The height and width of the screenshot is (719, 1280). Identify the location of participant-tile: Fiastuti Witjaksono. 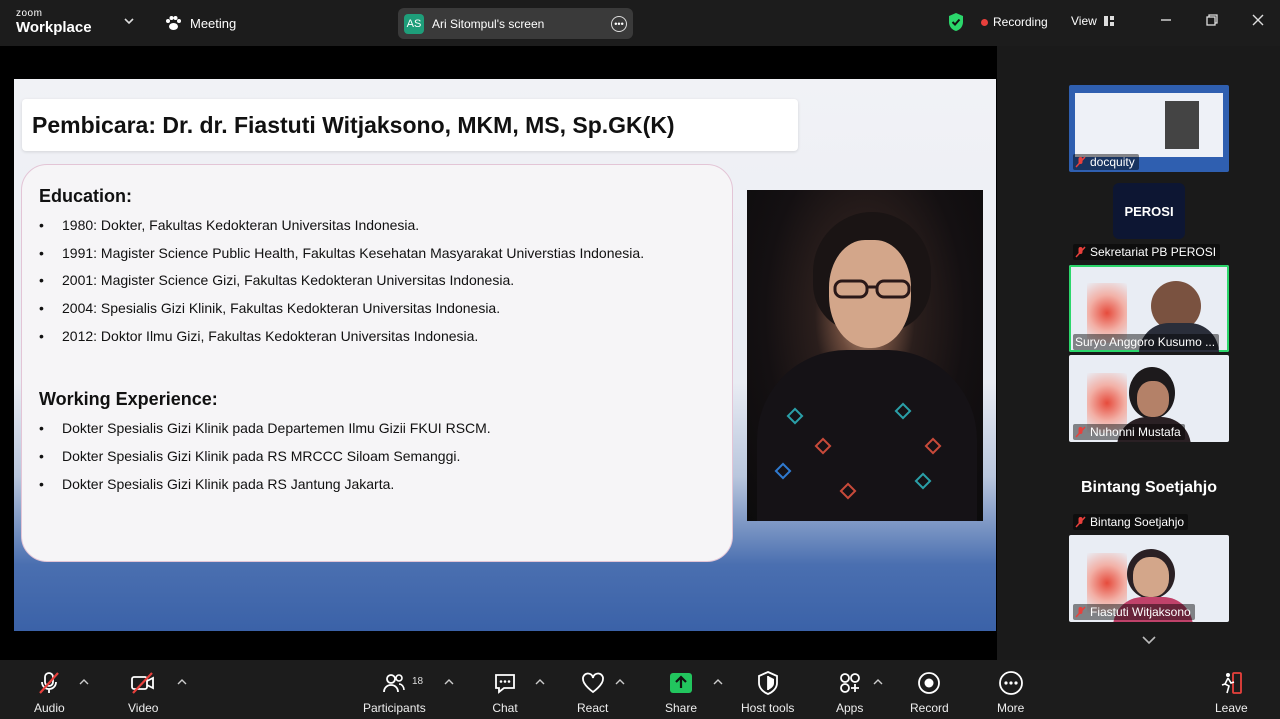
(1149, 578).